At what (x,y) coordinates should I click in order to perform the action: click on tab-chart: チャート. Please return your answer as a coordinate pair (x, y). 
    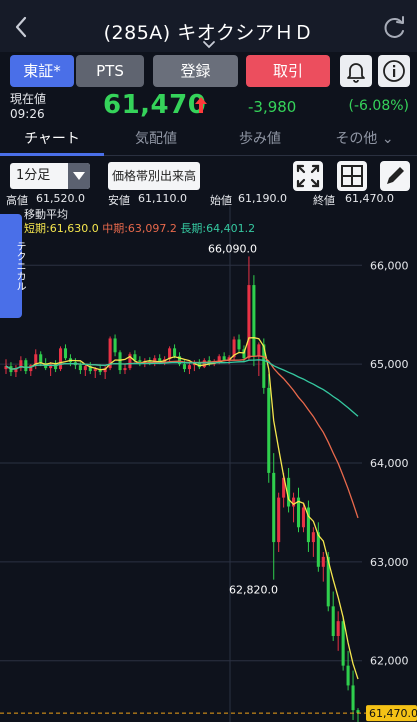
    Looking at the image, I should click on (52, 139).